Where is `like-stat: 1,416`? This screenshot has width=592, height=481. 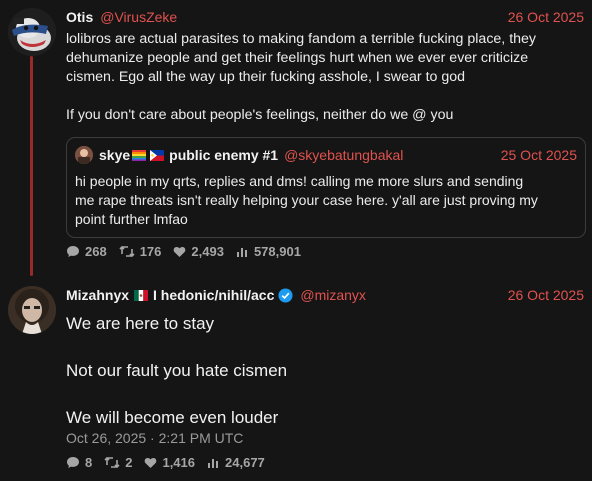 like-stat: 1,416 is located at coordinates (169, 462).